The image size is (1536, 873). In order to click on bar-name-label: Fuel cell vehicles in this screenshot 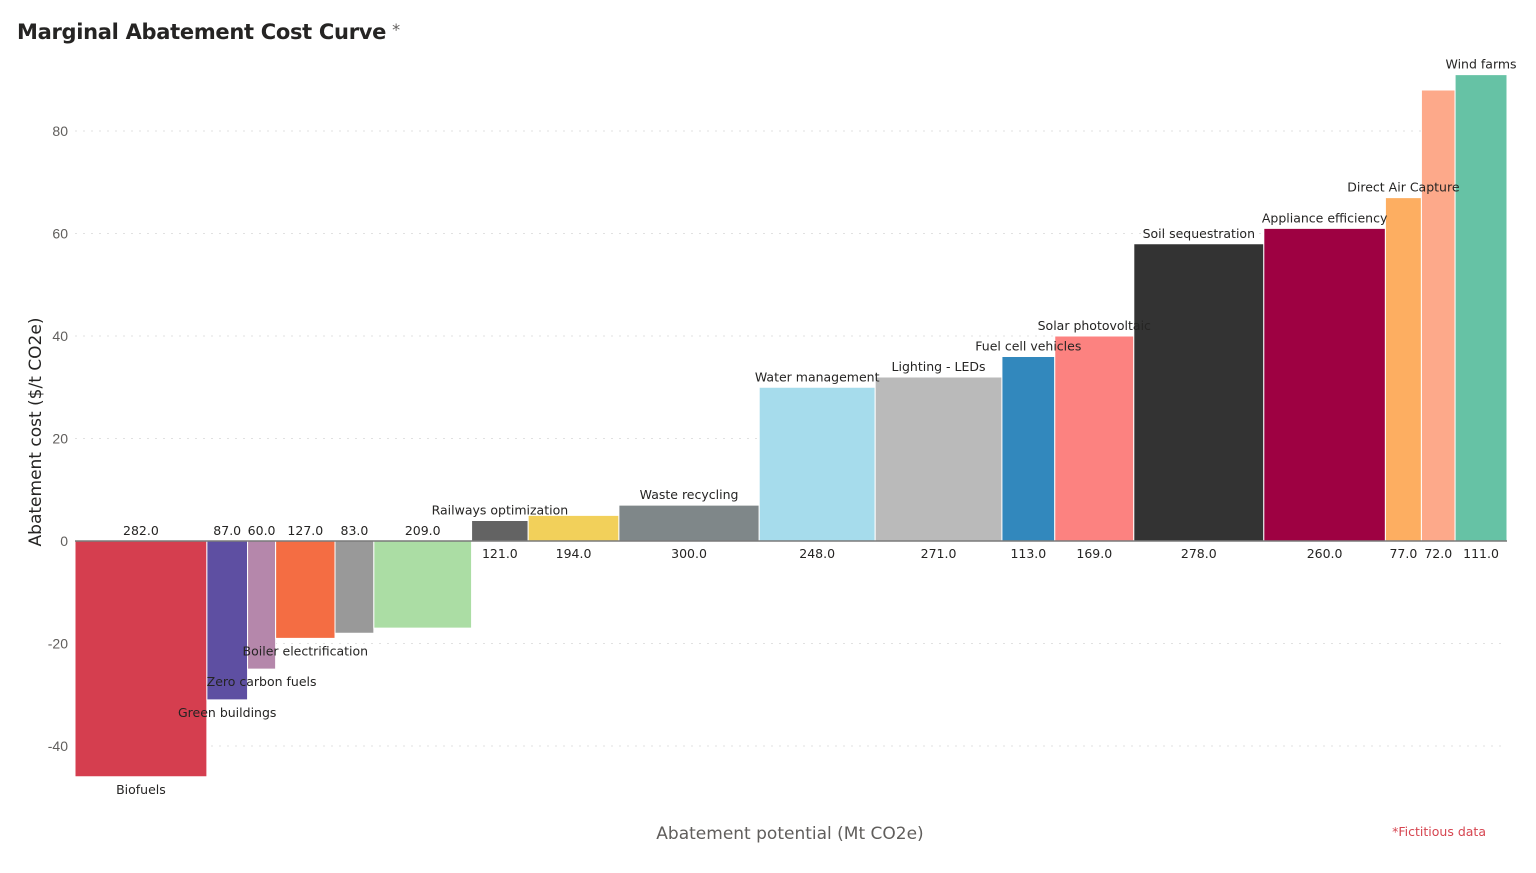, I will do `click(1028, 346)`.